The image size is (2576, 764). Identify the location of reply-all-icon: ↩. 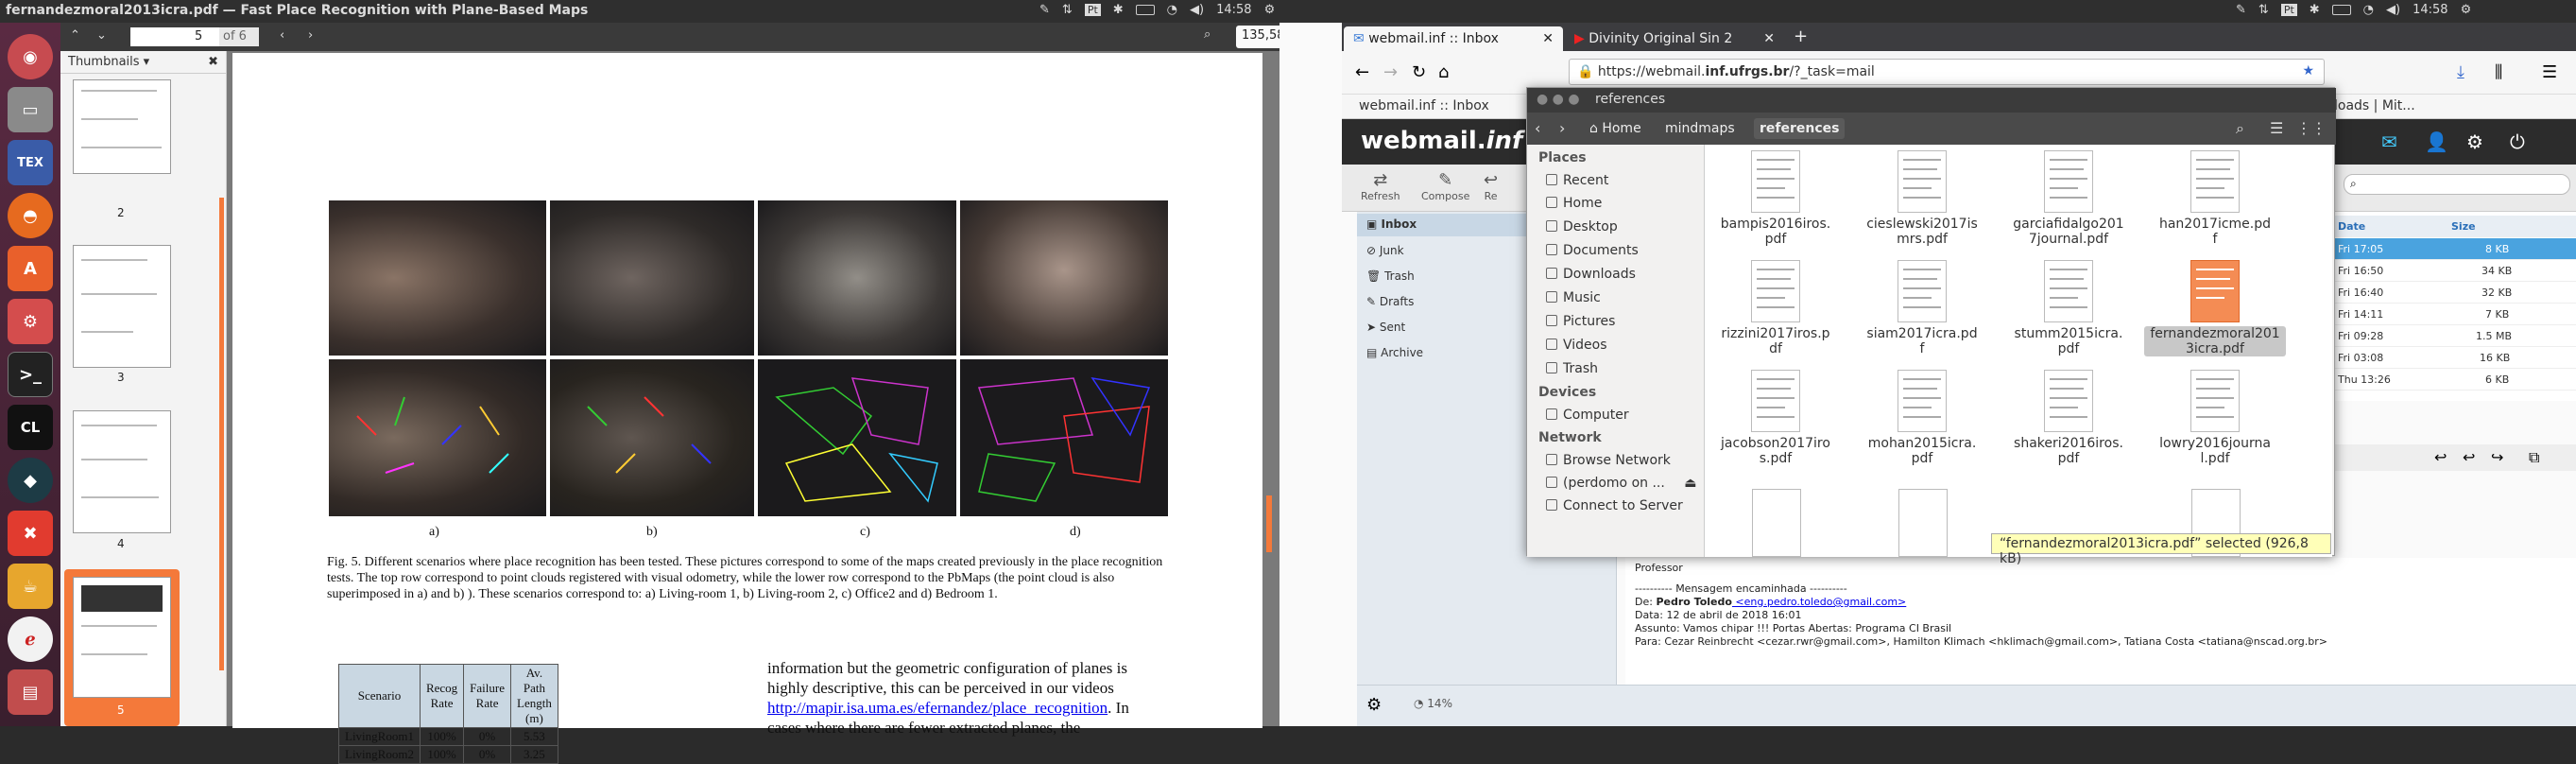
(2469, 457).